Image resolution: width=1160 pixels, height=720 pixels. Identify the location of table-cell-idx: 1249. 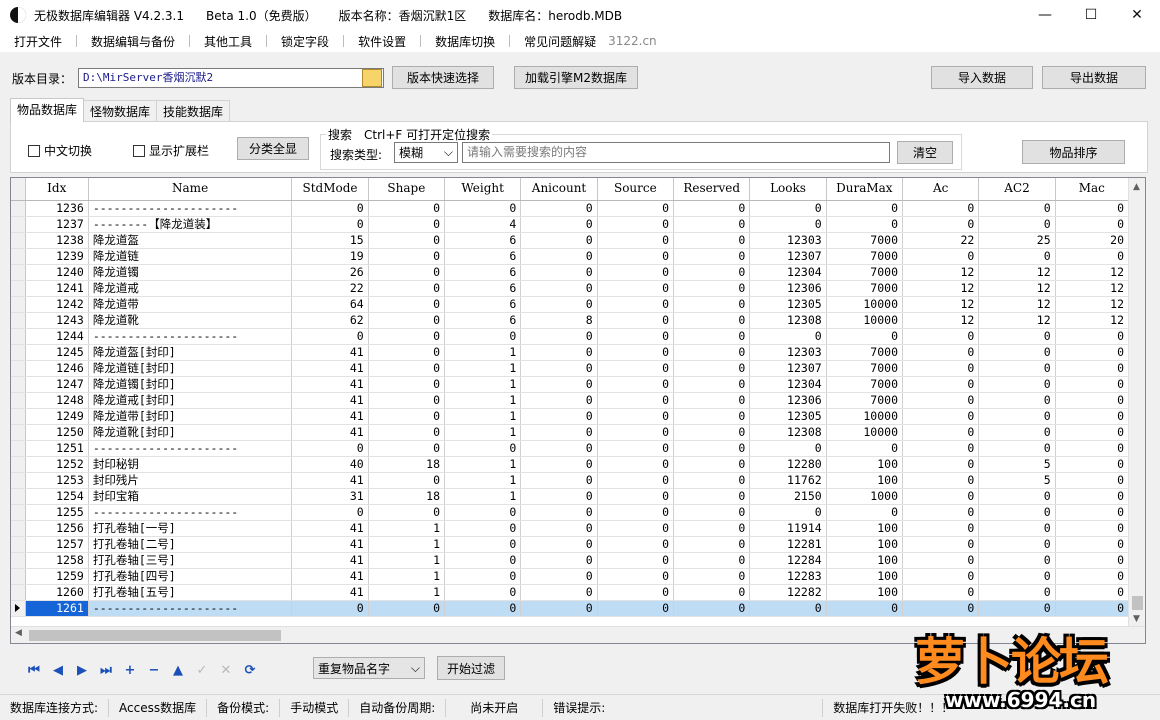
(57, 416).